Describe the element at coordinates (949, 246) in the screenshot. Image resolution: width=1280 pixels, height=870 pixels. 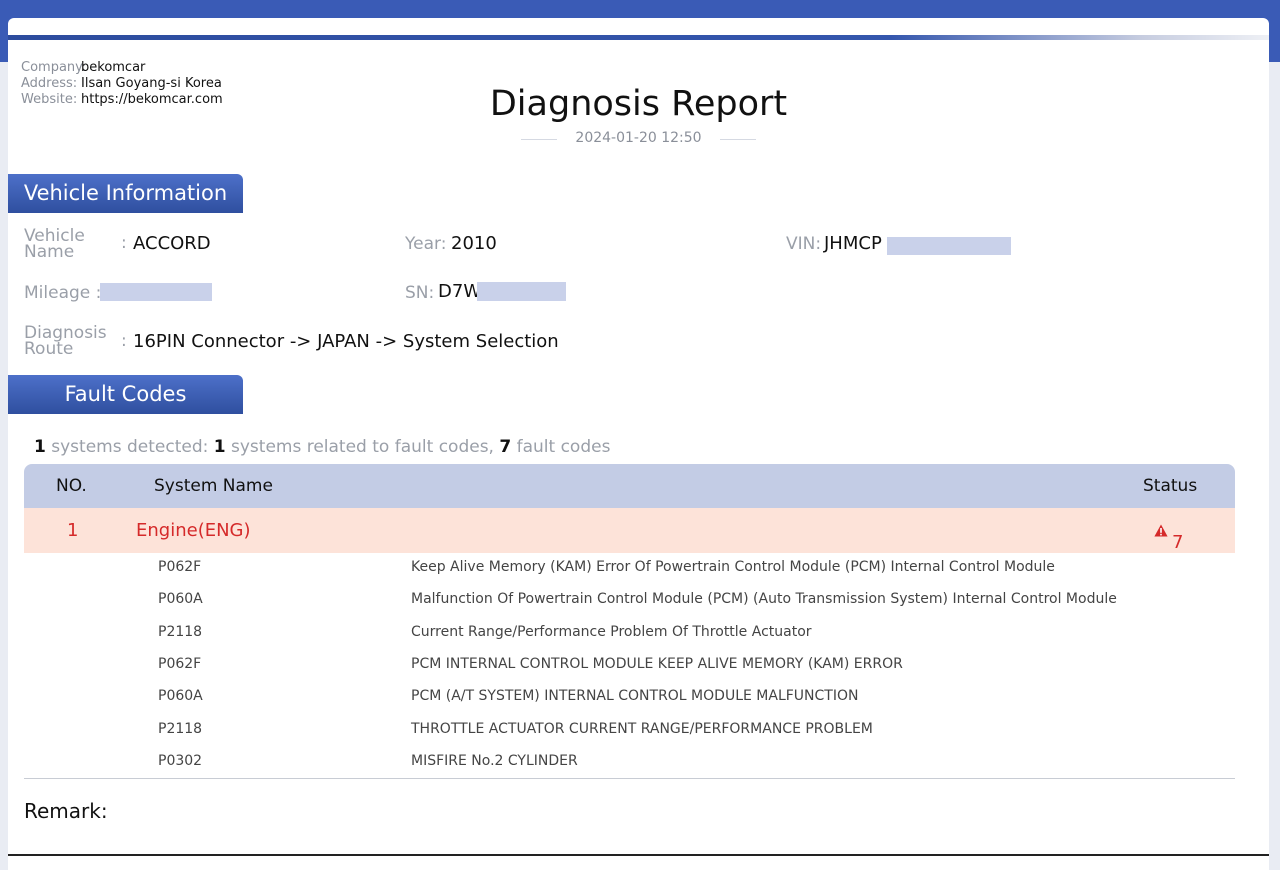
I see `vin-redaction` at that location.